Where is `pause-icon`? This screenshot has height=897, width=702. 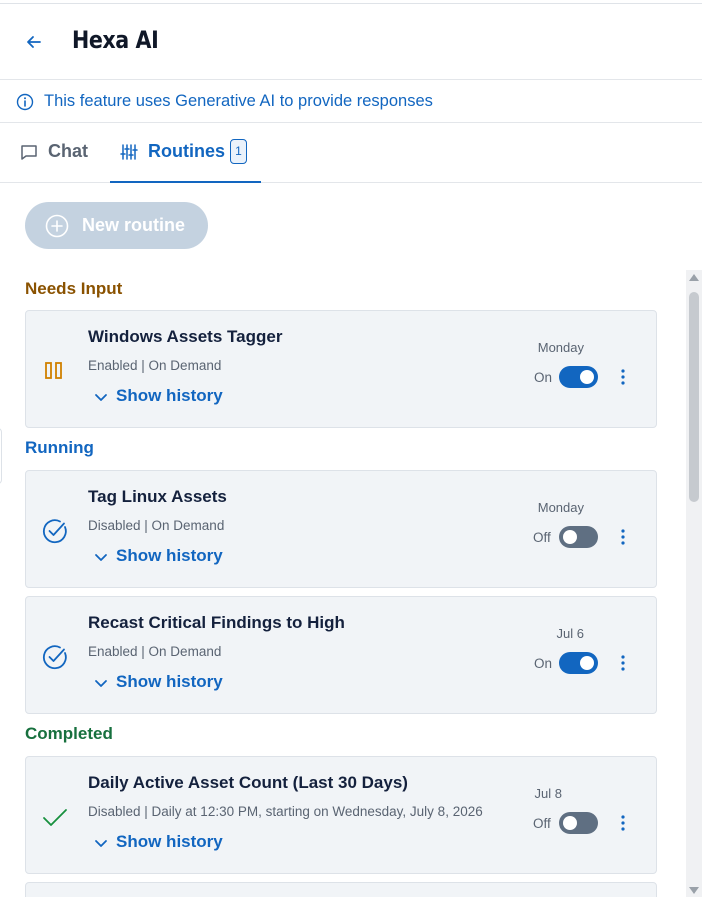
pause-icon is located at coordinates (53, 370).